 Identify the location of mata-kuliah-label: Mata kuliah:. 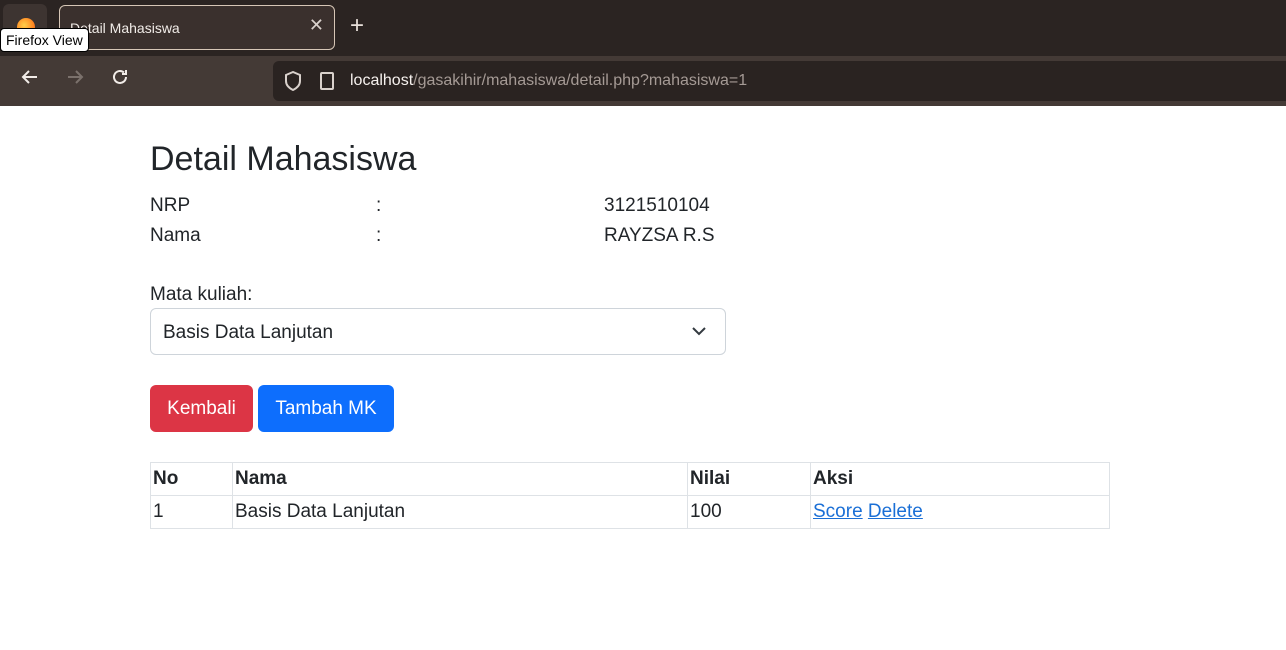
(201, 294).